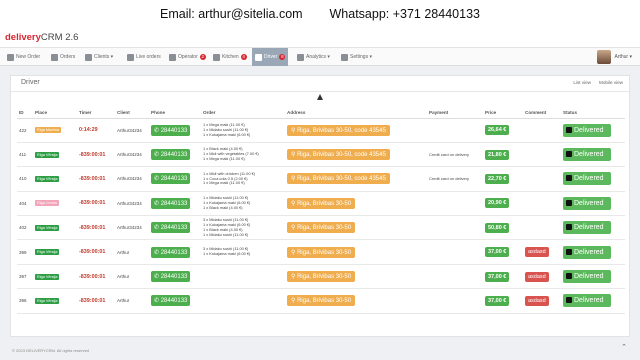 The height and width of the screenshot is (360, 640). I want to click on status-cell: Delivered, so click(593, 301).